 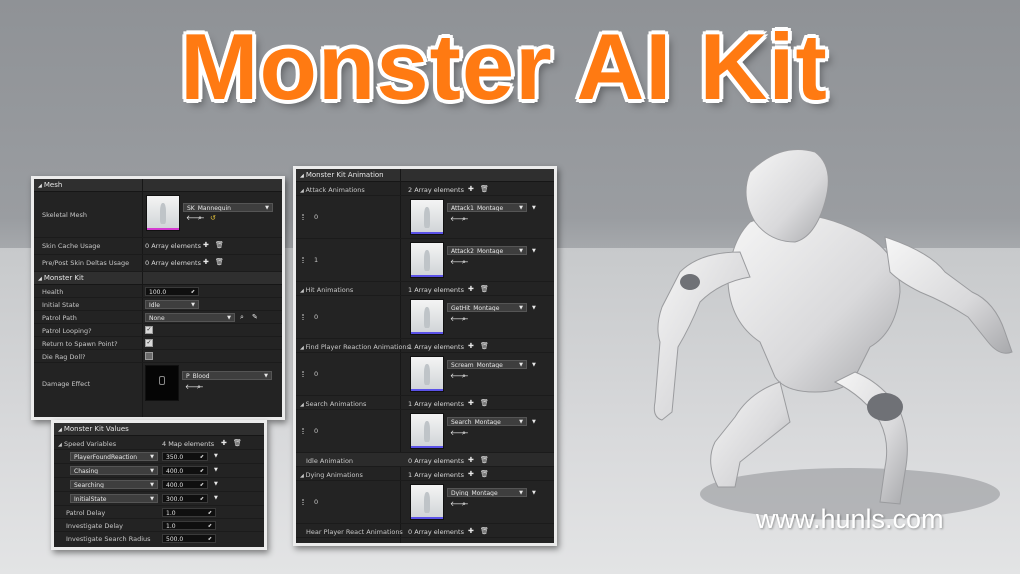 I want to click on hear-group-label: Hear Player React Animations, so click(x=354, y=532).